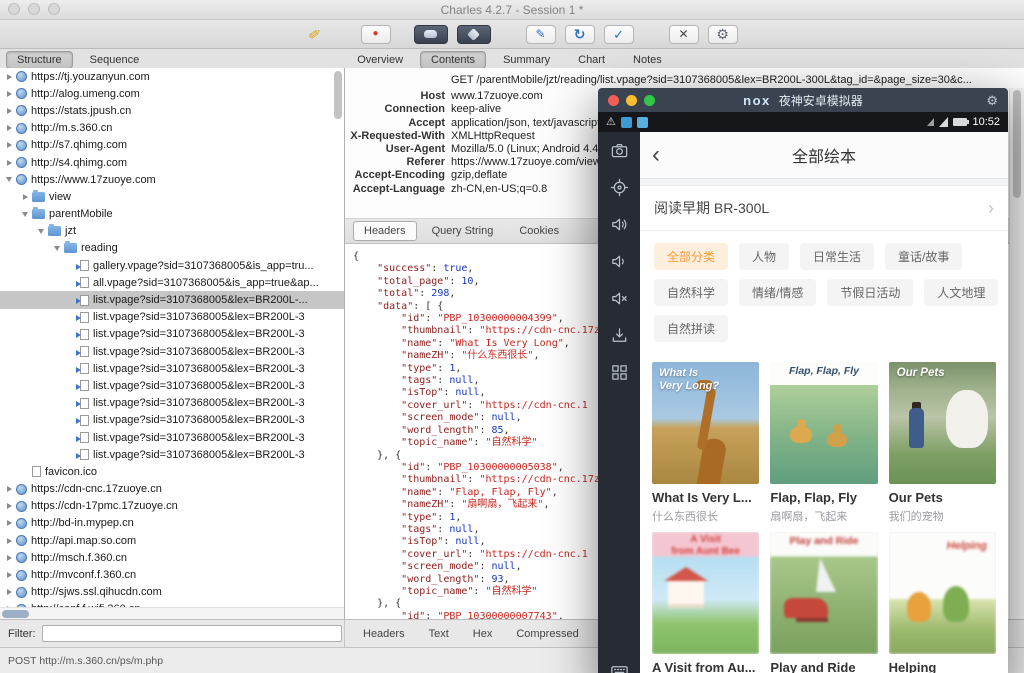 This screenshot has height=673, width=1024. Describe the element at coordinates (803, 100) in the screenshot. I see `emulator-titlebar: nox 夜神安卓模拟器 ⚙` at that location.